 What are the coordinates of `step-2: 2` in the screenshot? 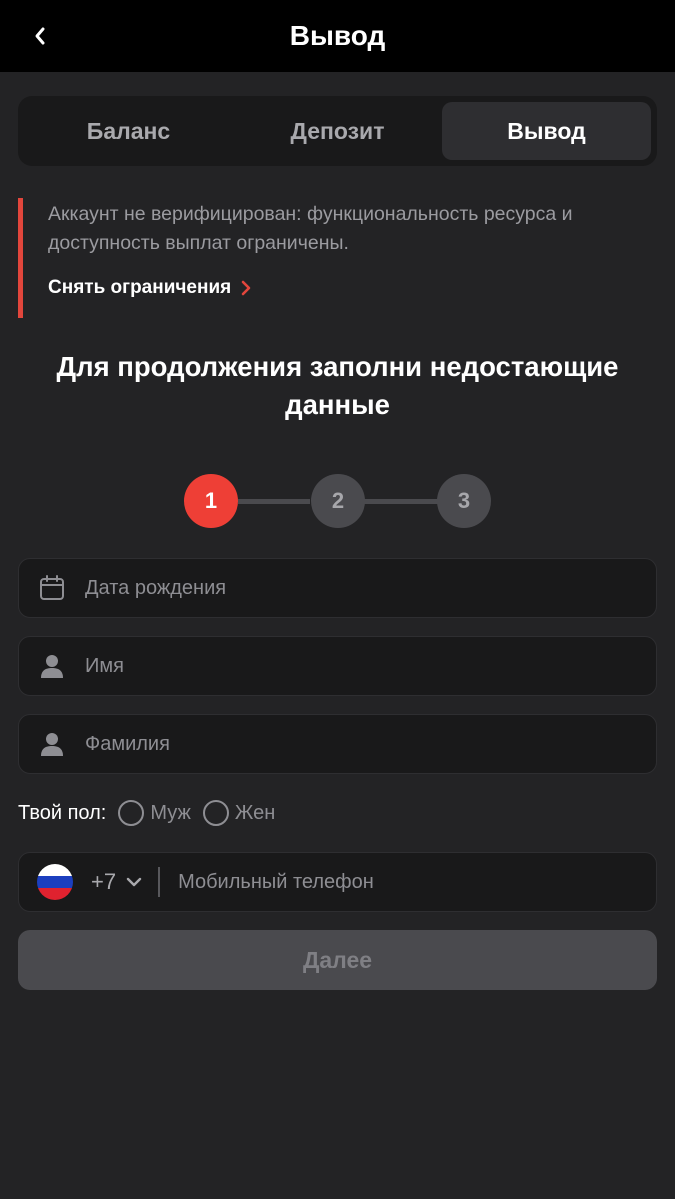 It's located at (338, 501).